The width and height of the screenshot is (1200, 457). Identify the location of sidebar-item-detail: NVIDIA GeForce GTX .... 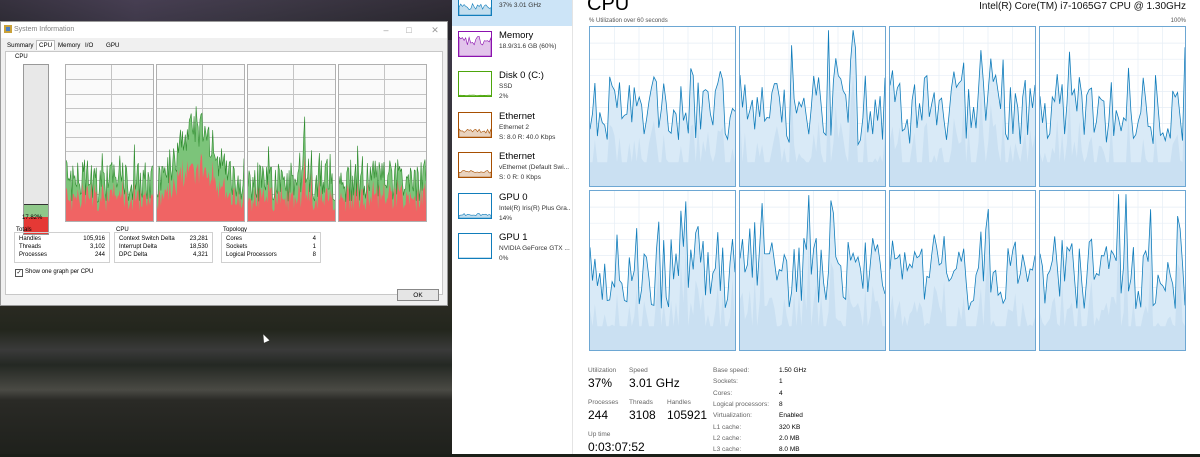
(534, 248).